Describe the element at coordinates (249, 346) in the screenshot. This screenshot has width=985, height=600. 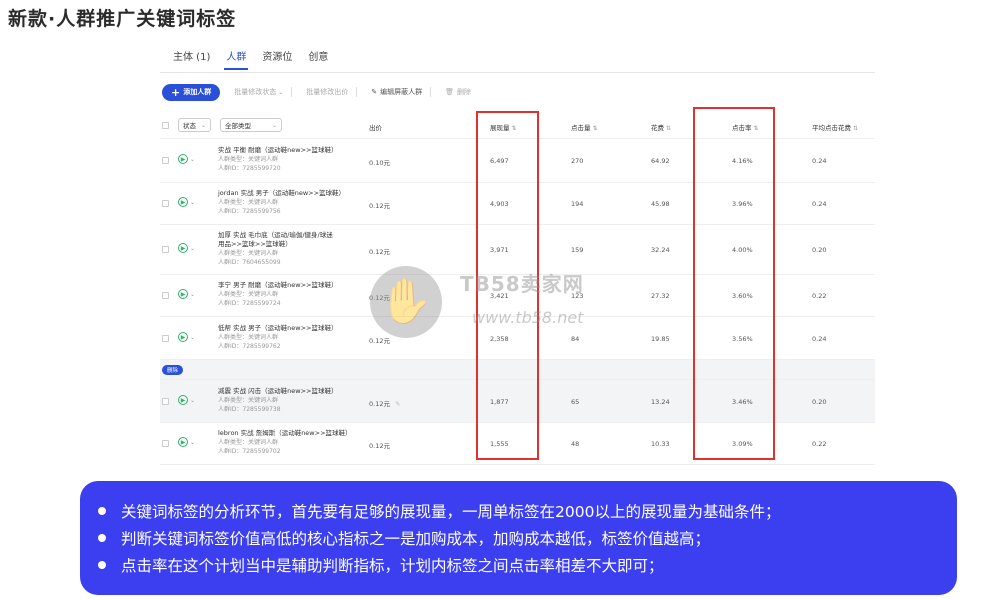
I see `audience-id: 人群ID：7285599762` at that location.